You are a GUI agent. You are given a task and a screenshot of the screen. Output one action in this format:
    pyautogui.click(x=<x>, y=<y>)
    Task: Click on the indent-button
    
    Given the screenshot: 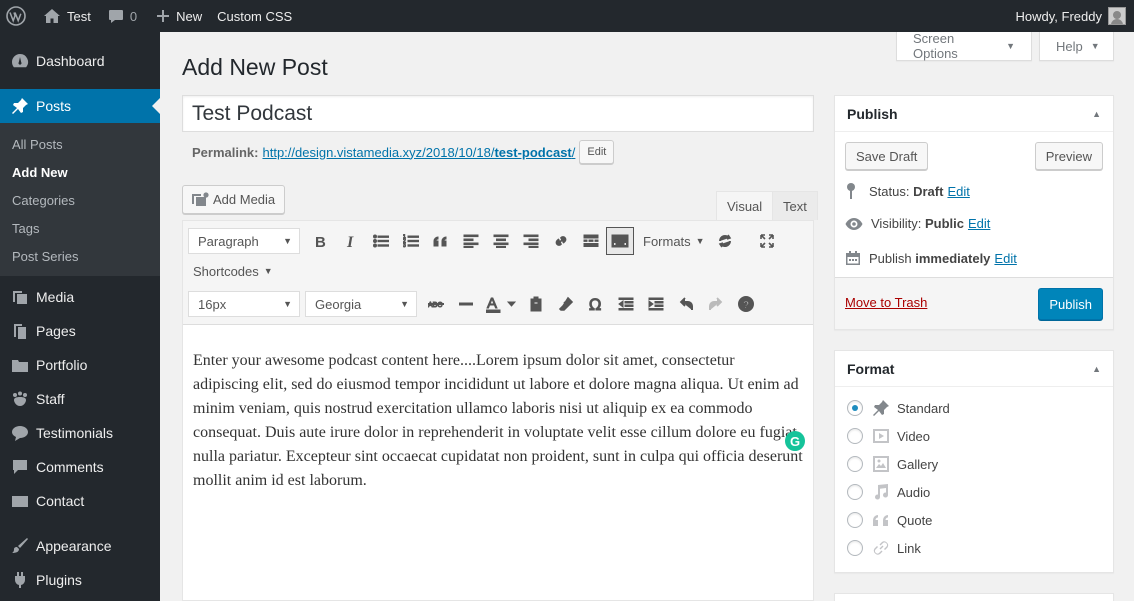 What is the action you would take?
    pyautogui.click(x=656, y=304)
    